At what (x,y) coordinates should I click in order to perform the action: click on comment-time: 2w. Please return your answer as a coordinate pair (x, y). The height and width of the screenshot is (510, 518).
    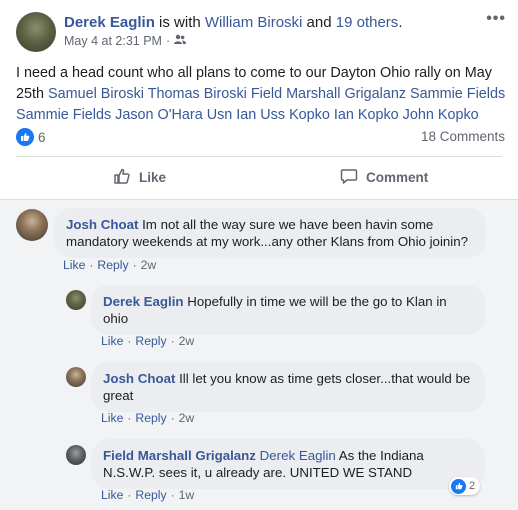
    Looking at the image, I should click on (149, 265).